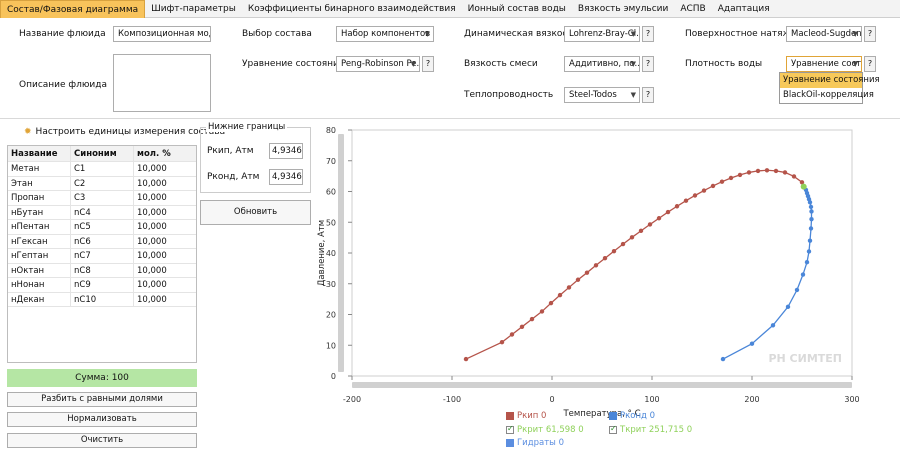  Describe the element at coordinates (102, 419) in the screenshot. I see `normalize-button: Нормализовать` at that location.